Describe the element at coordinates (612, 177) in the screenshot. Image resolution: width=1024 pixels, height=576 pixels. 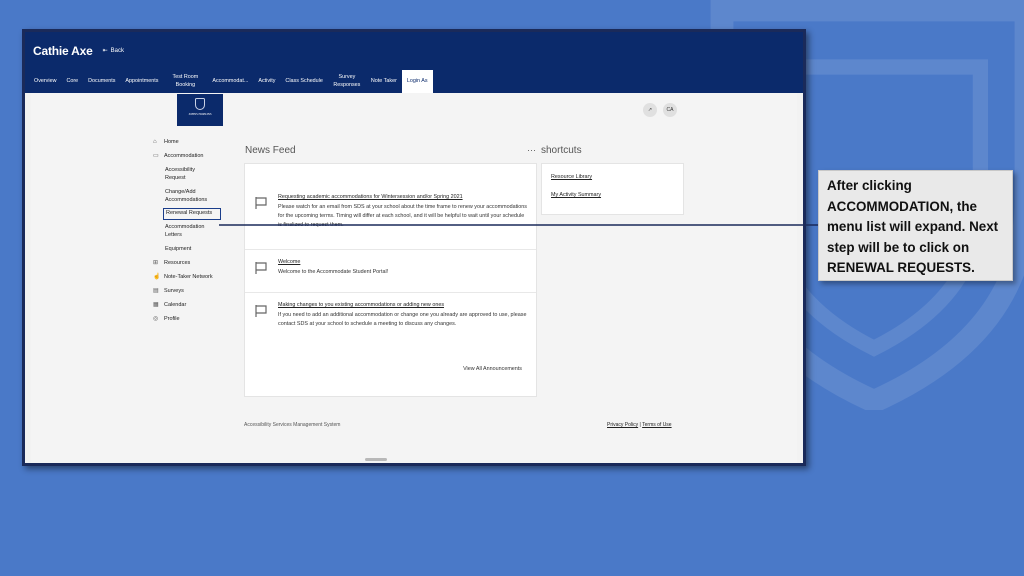
I see `resource-library-link: Resource Library` at that location.